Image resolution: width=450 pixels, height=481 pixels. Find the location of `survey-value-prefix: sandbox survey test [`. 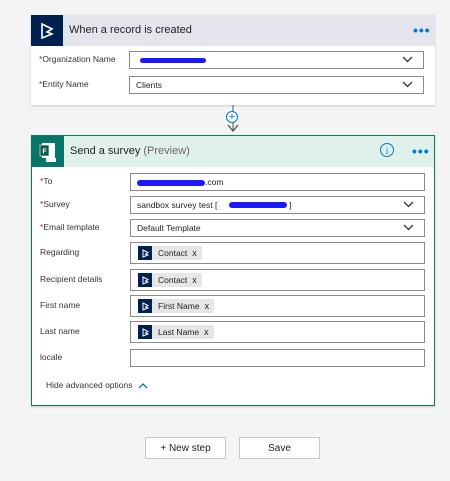

survey-value-prefix: sandbox survey test [ is located at coordinates (177, 205).